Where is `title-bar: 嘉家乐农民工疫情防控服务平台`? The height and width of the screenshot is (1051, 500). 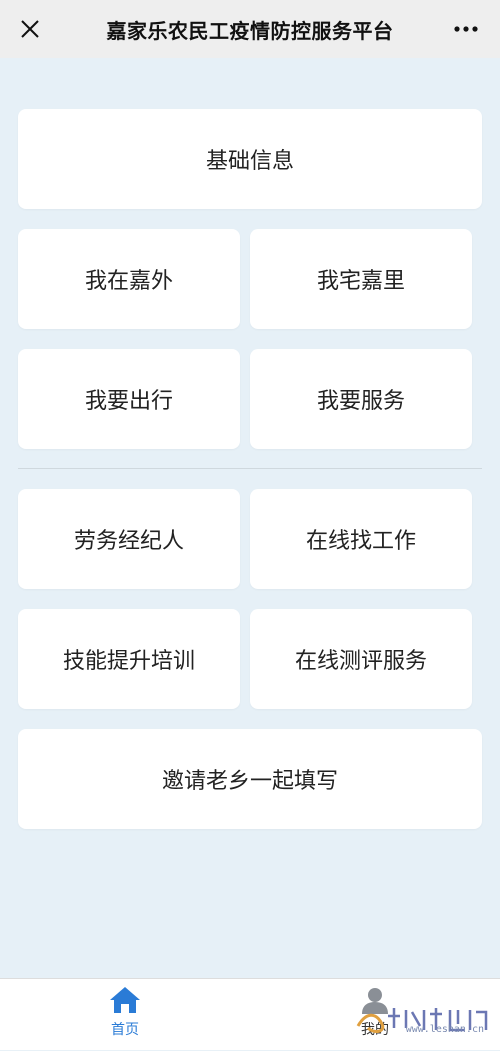 title-bar: 嘉家乐农民工疫情防控服务平台 is located at coordinates (250, 29).